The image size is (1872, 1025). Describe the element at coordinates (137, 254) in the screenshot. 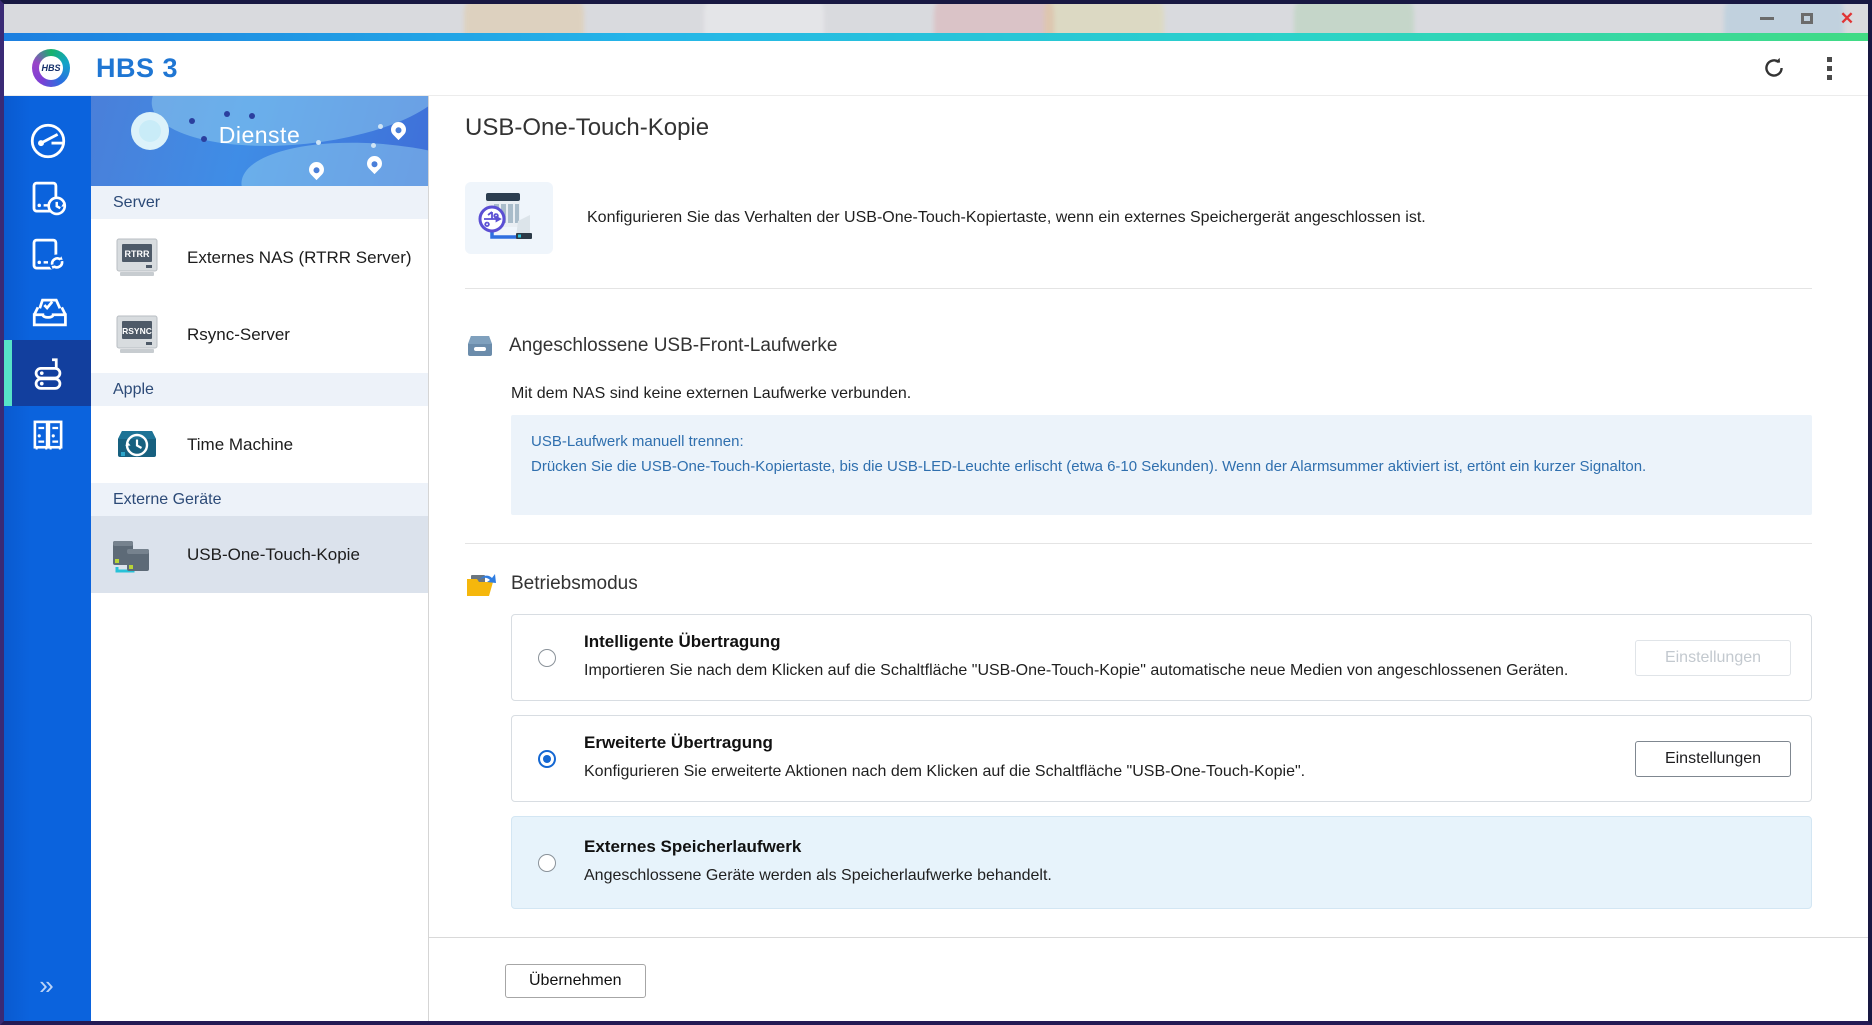

I see `svg-text: RTRR` at that location.